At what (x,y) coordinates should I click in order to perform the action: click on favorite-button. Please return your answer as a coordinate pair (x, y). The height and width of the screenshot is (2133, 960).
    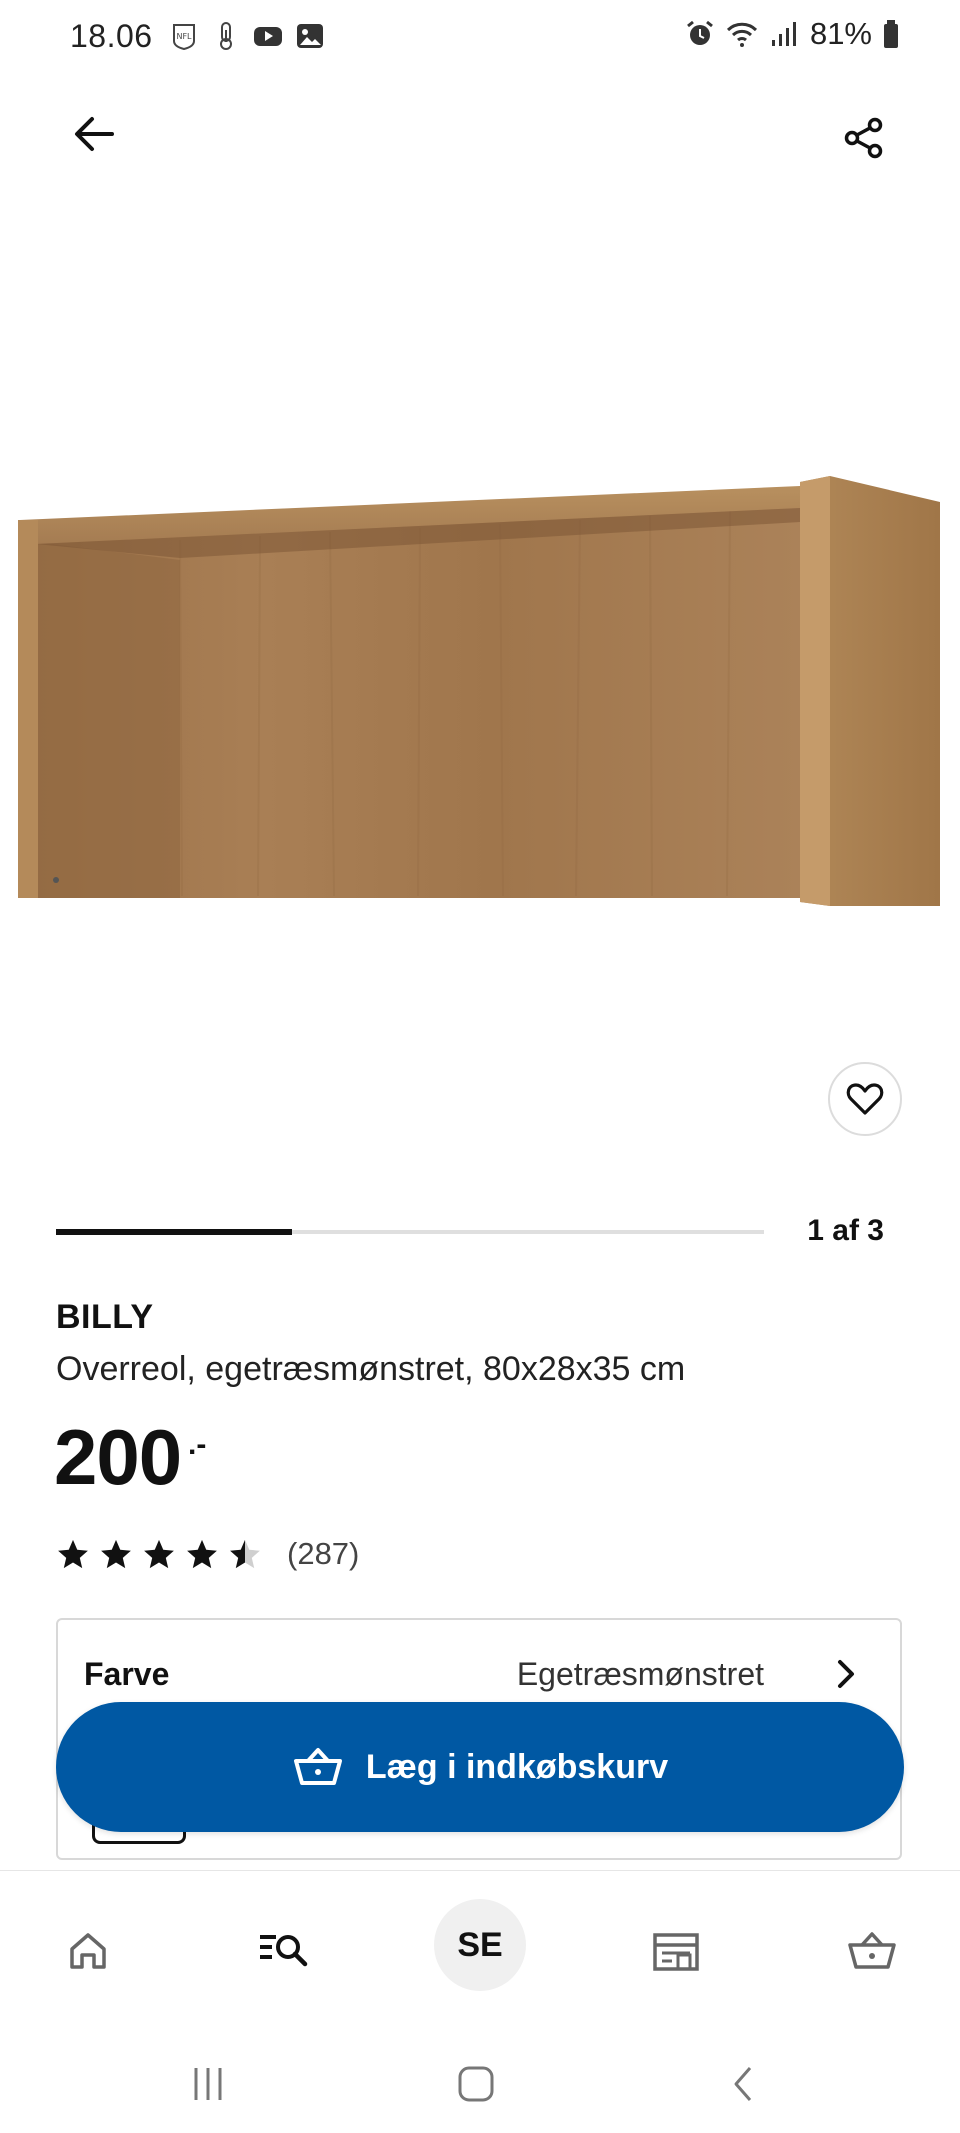
    Looking at the image, I should click on (865, 1099).